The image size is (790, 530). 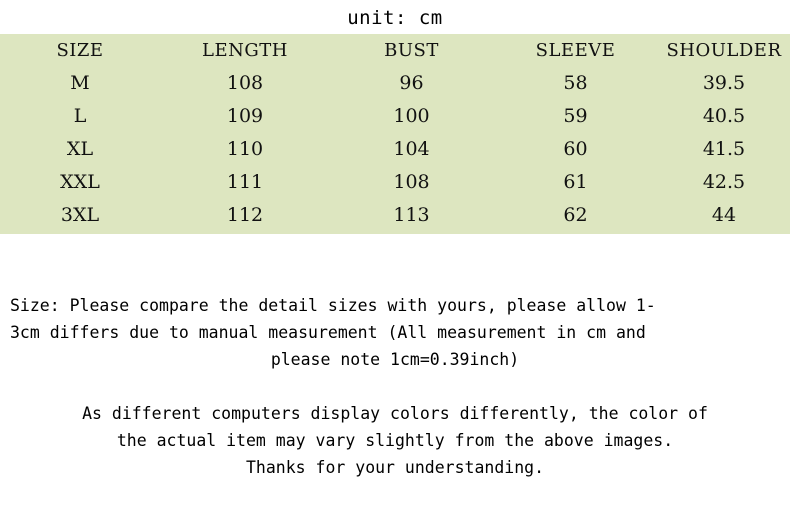 What do you see at coordinates (80, 116) in the screenshot?
I see `cell-size: L` at bounding box center [80, 116].